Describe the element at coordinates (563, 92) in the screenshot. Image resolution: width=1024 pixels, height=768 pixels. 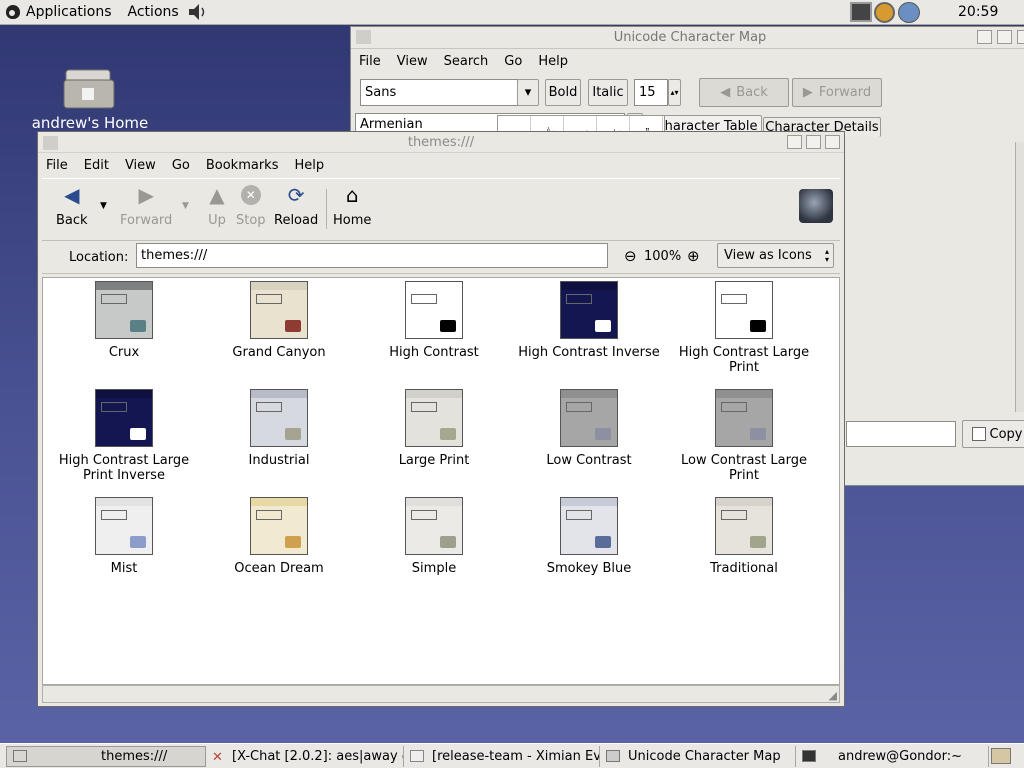
I see `bold-toggle: Bold` at that location.